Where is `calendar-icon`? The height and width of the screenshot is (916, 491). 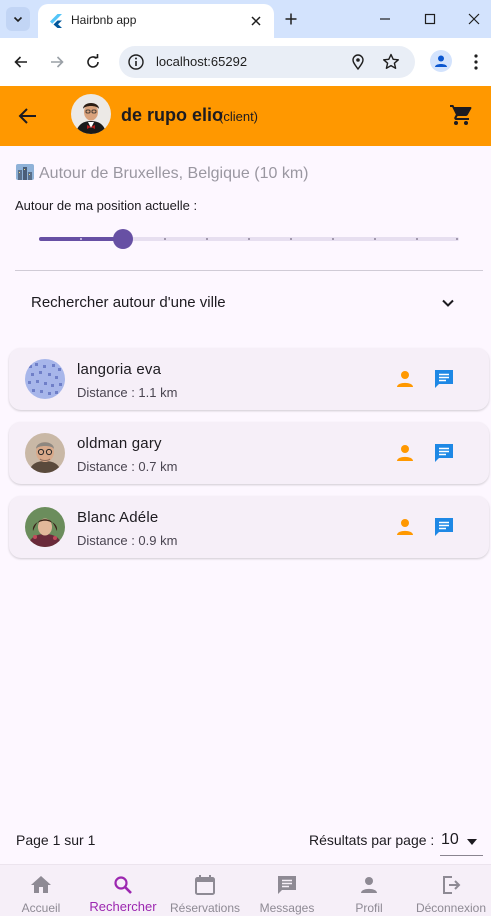 calendar-icon is located at coordinates (205, 885).